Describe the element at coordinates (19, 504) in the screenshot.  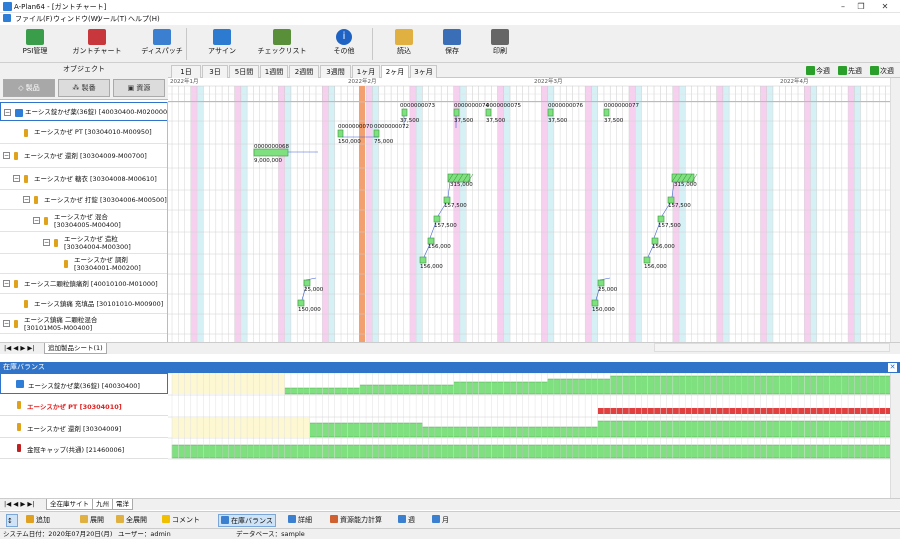
I see `site-nav-arrows: |◀ ◀ ▶ ▶|` at that location.